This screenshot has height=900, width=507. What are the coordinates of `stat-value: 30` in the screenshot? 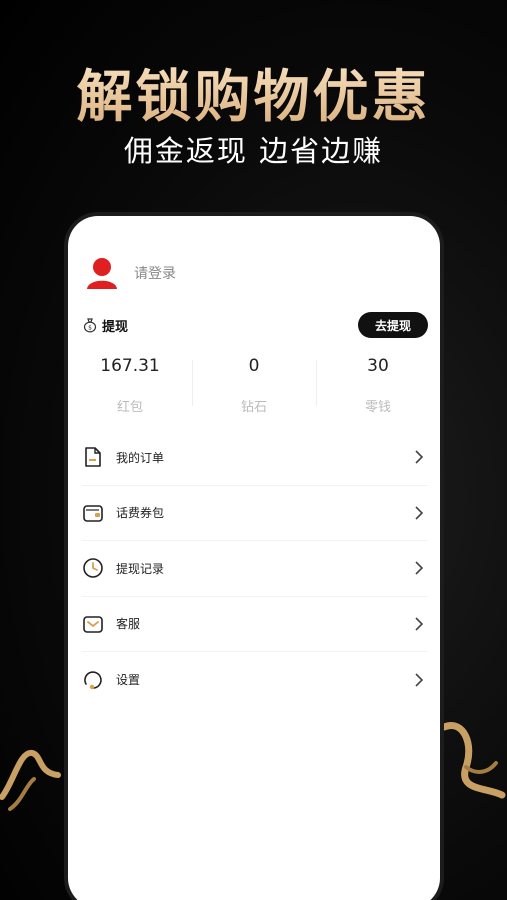 It's located at (378, 366).